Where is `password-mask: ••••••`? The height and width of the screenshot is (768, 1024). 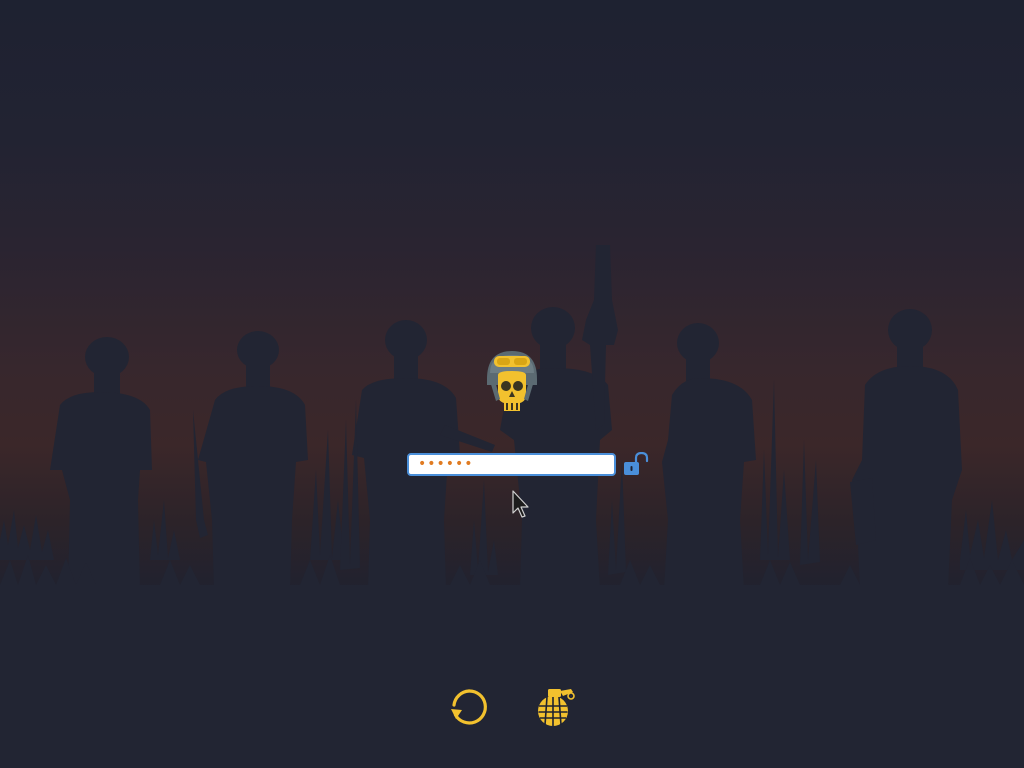
password-mask: •••••• is located at coordinates (446, 464).